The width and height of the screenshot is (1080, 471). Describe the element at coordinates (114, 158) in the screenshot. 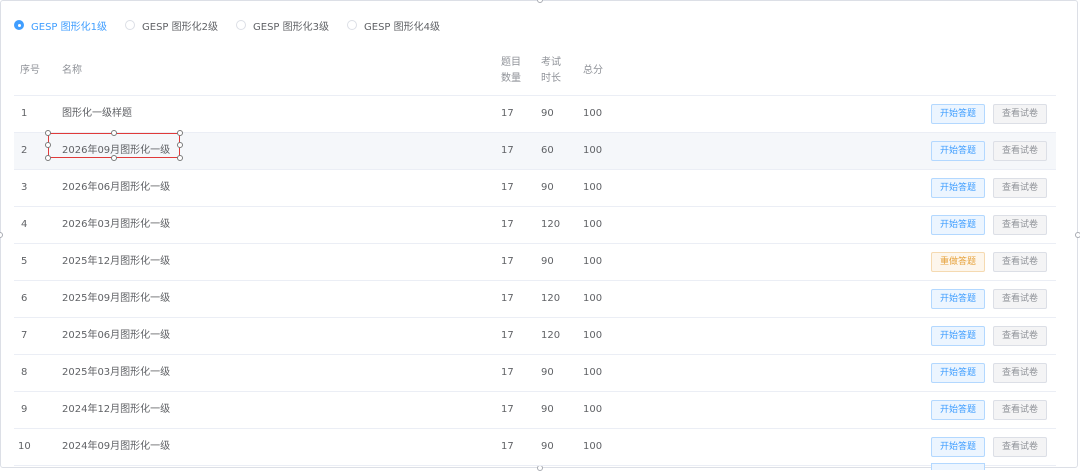

I see `selection-handle-s` at that location.